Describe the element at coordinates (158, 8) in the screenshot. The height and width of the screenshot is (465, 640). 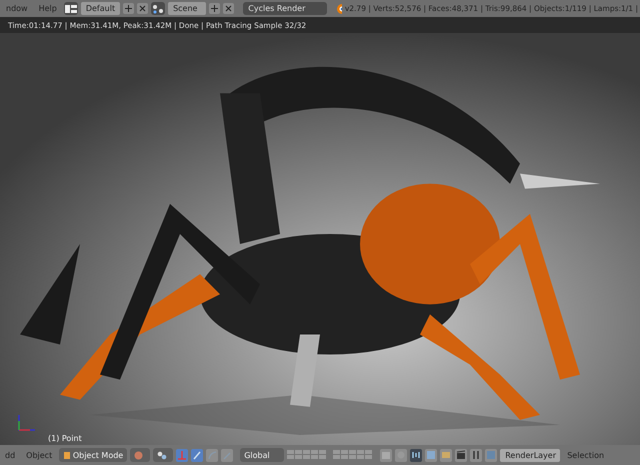
I see `scene-icon` at that location.